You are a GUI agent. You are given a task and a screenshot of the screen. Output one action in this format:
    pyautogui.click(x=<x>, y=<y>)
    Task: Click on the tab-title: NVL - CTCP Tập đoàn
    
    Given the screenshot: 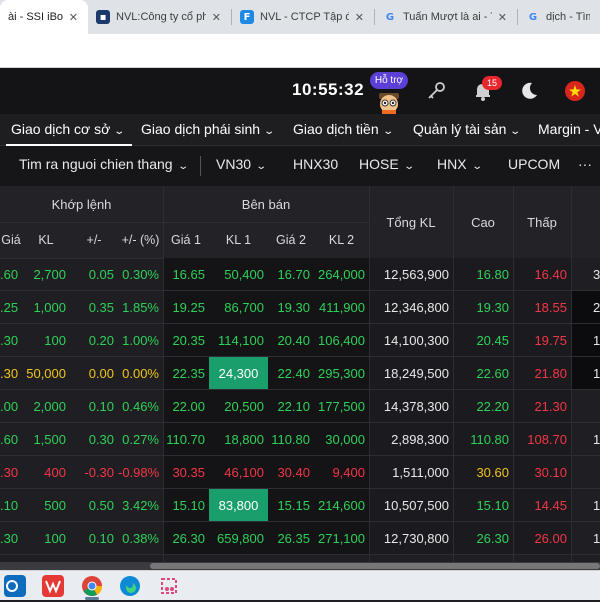 What is the action you would take?
    pyautogui.click(x=304, y=17)
    